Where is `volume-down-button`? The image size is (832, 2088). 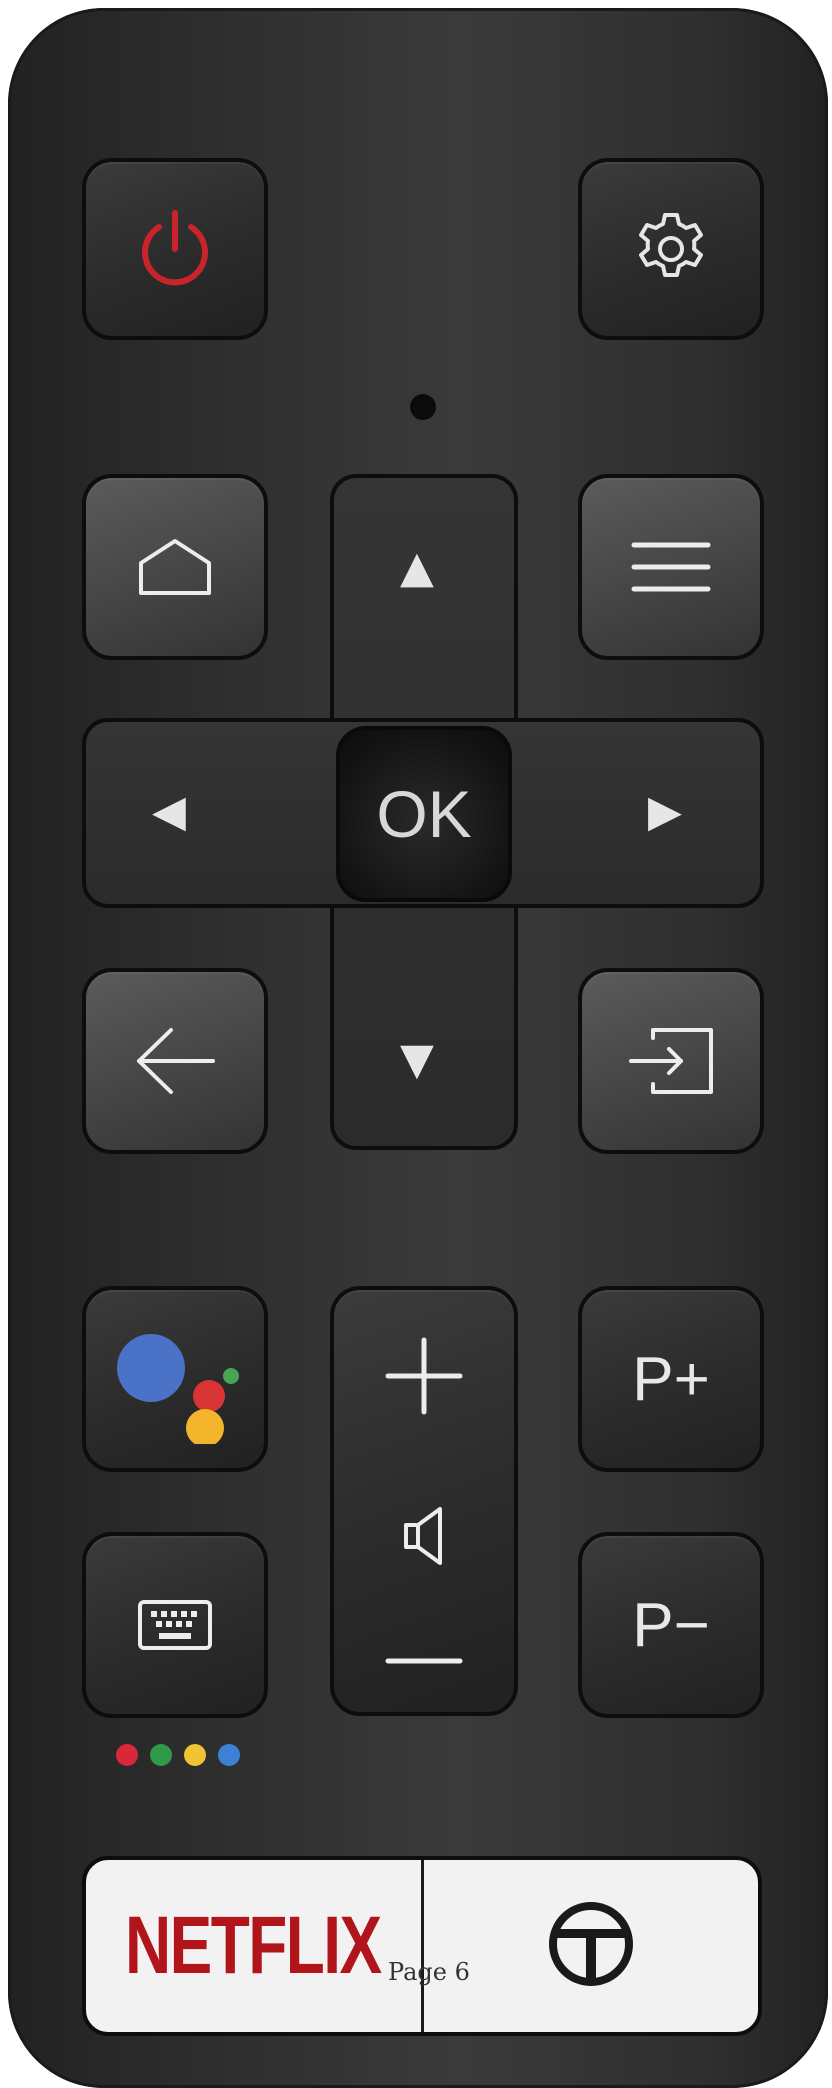 volume-down-button is located at coordinates (424, 1661).